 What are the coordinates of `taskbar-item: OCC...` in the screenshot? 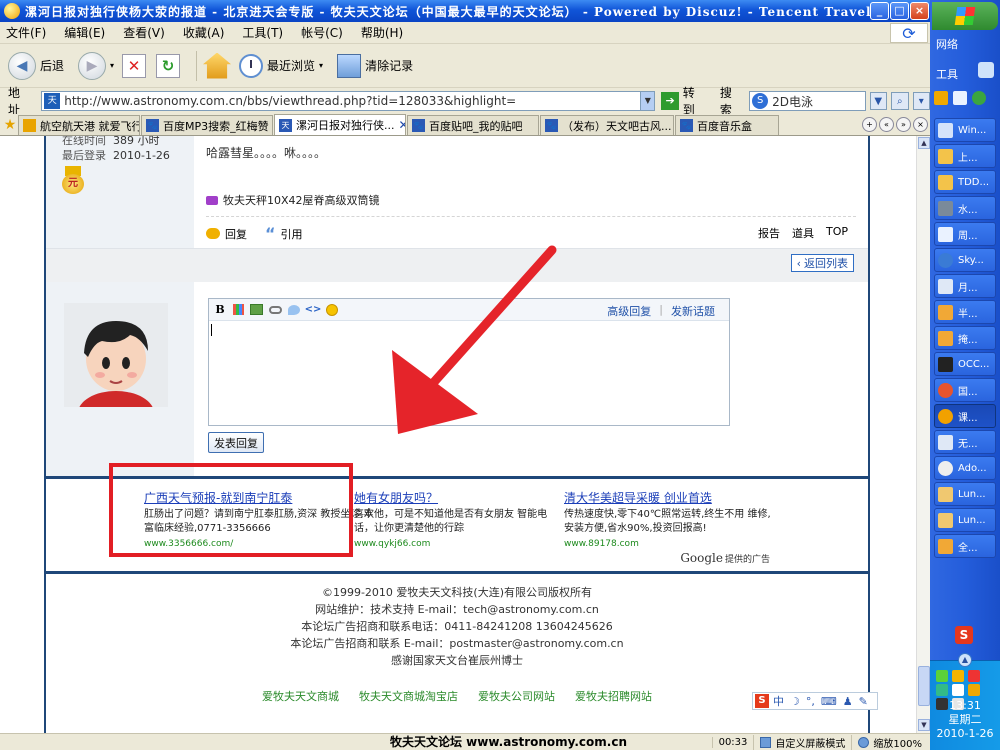 It's located at (965, 364).